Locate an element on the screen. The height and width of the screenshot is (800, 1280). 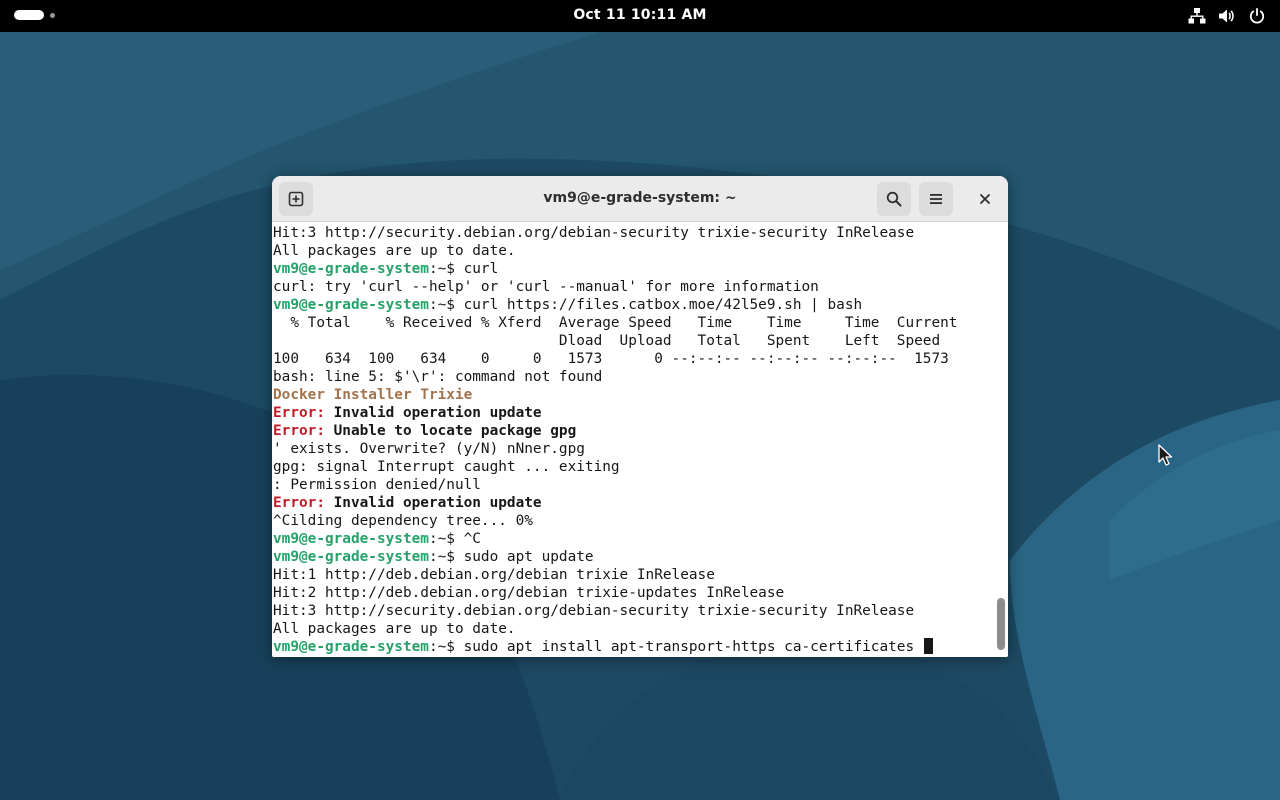
system-tray is located at coordinates (1227, 16).